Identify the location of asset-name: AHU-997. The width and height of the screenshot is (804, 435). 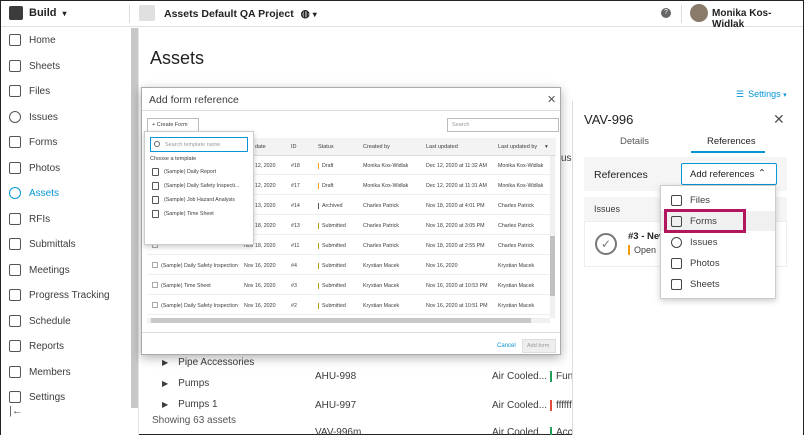
(335, 405).